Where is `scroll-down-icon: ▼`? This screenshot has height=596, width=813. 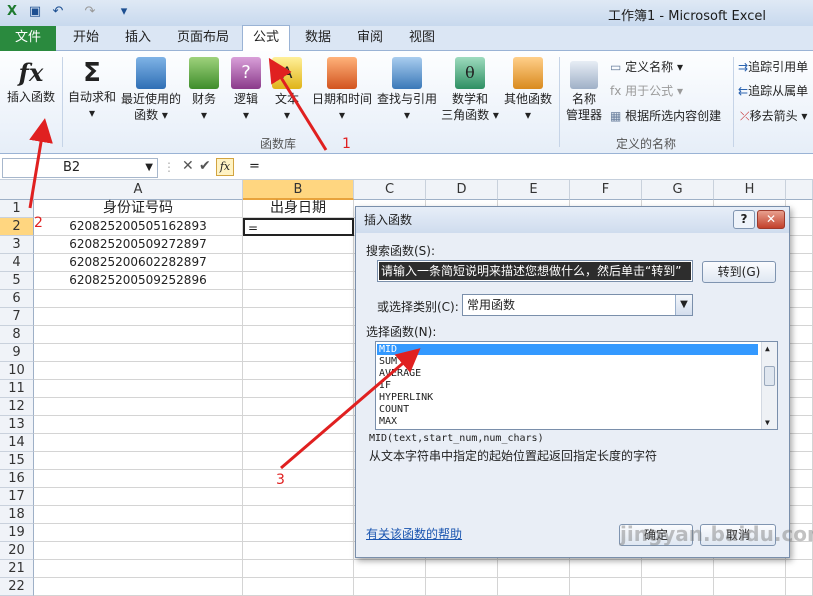
scroll-down-icon: ▼ is located at coordinates (767, 422).